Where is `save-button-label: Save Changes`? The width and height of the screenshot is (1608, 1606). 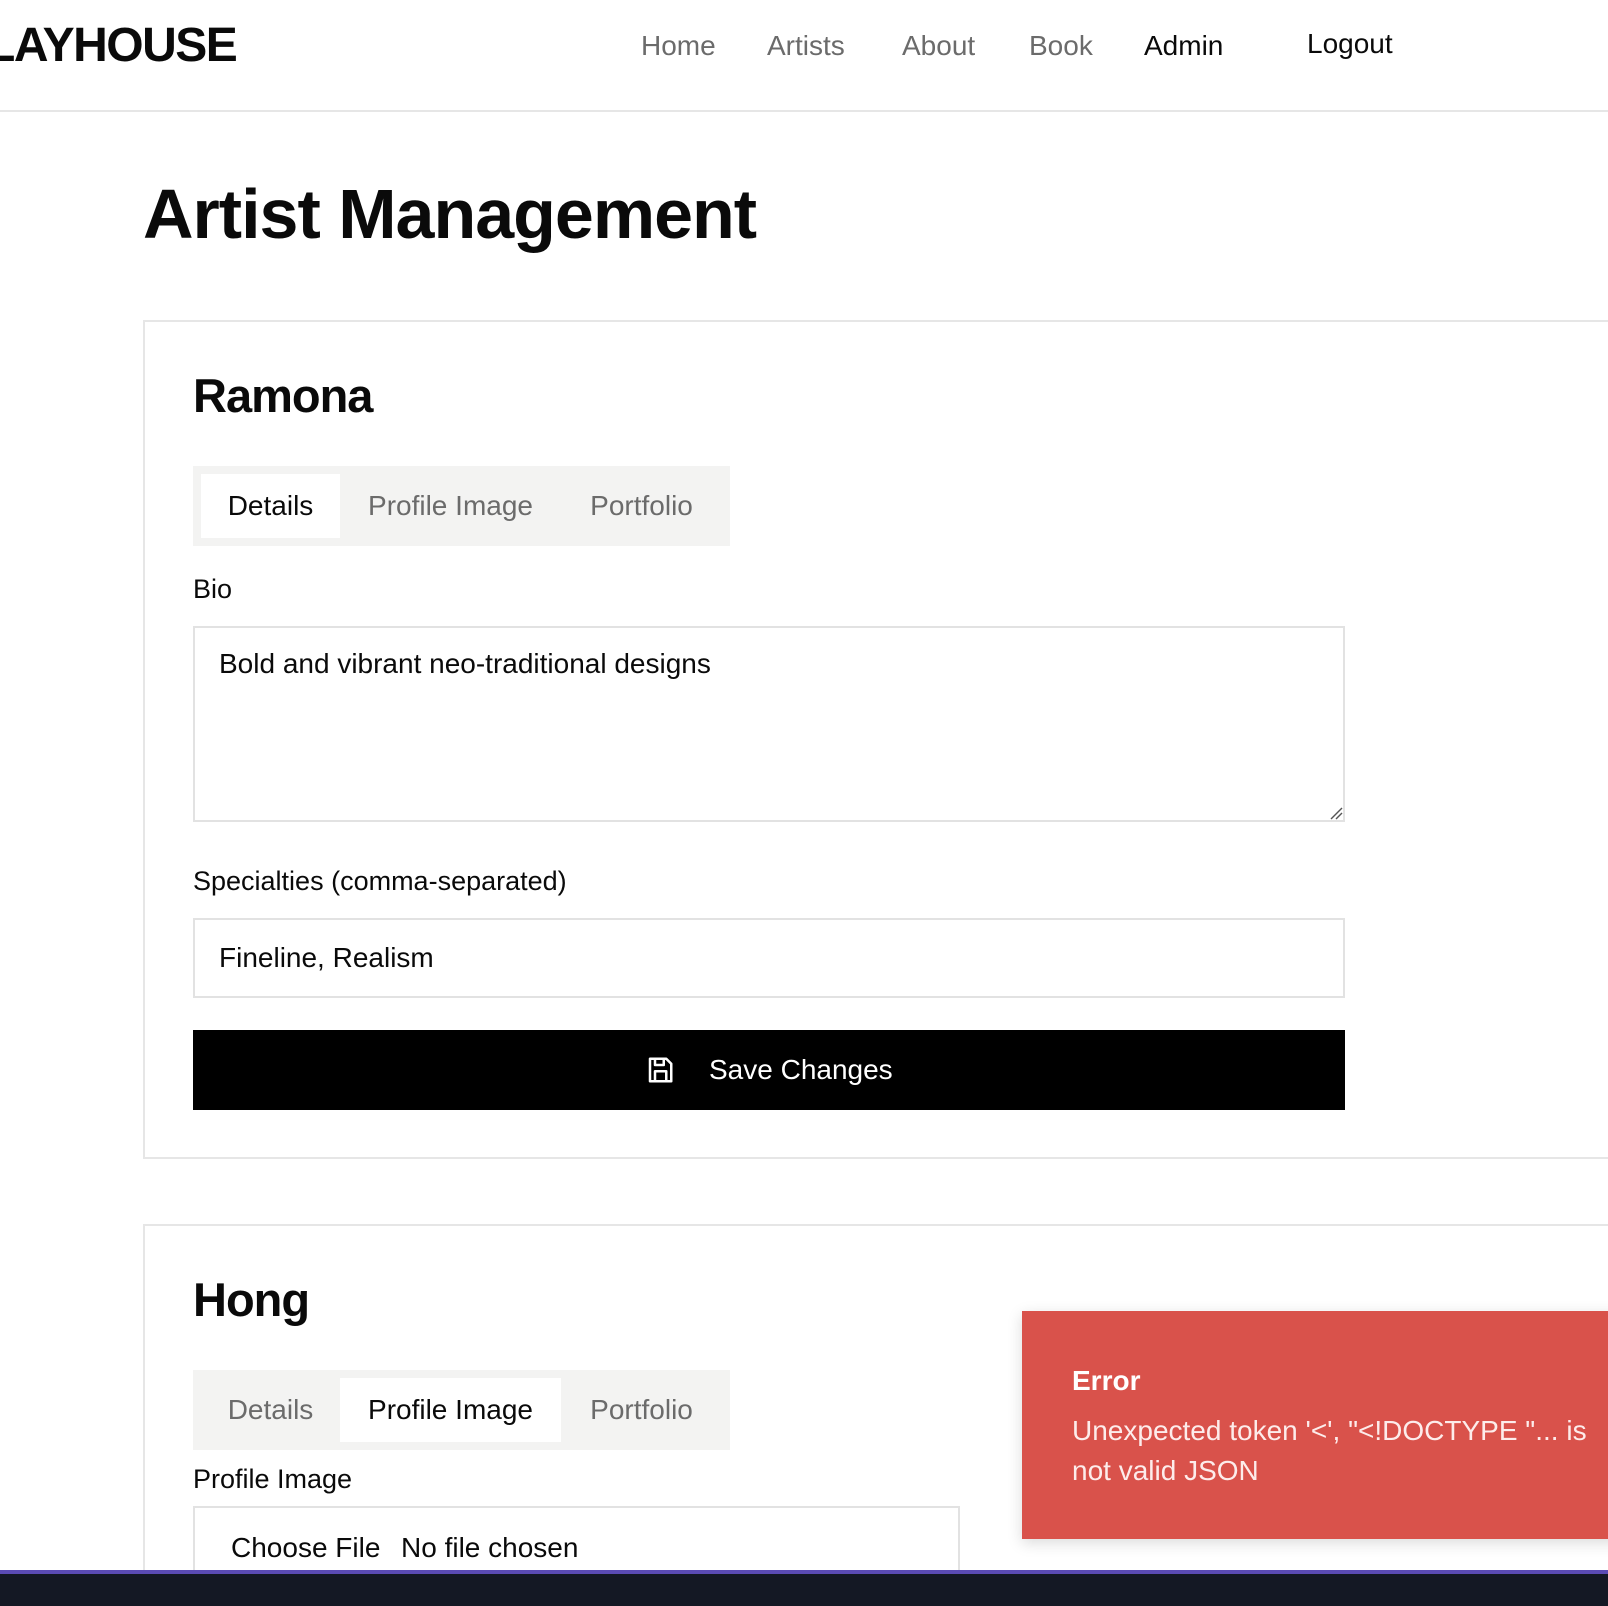 save-button-label: Save Changes is located at coordinates (801, 1069).